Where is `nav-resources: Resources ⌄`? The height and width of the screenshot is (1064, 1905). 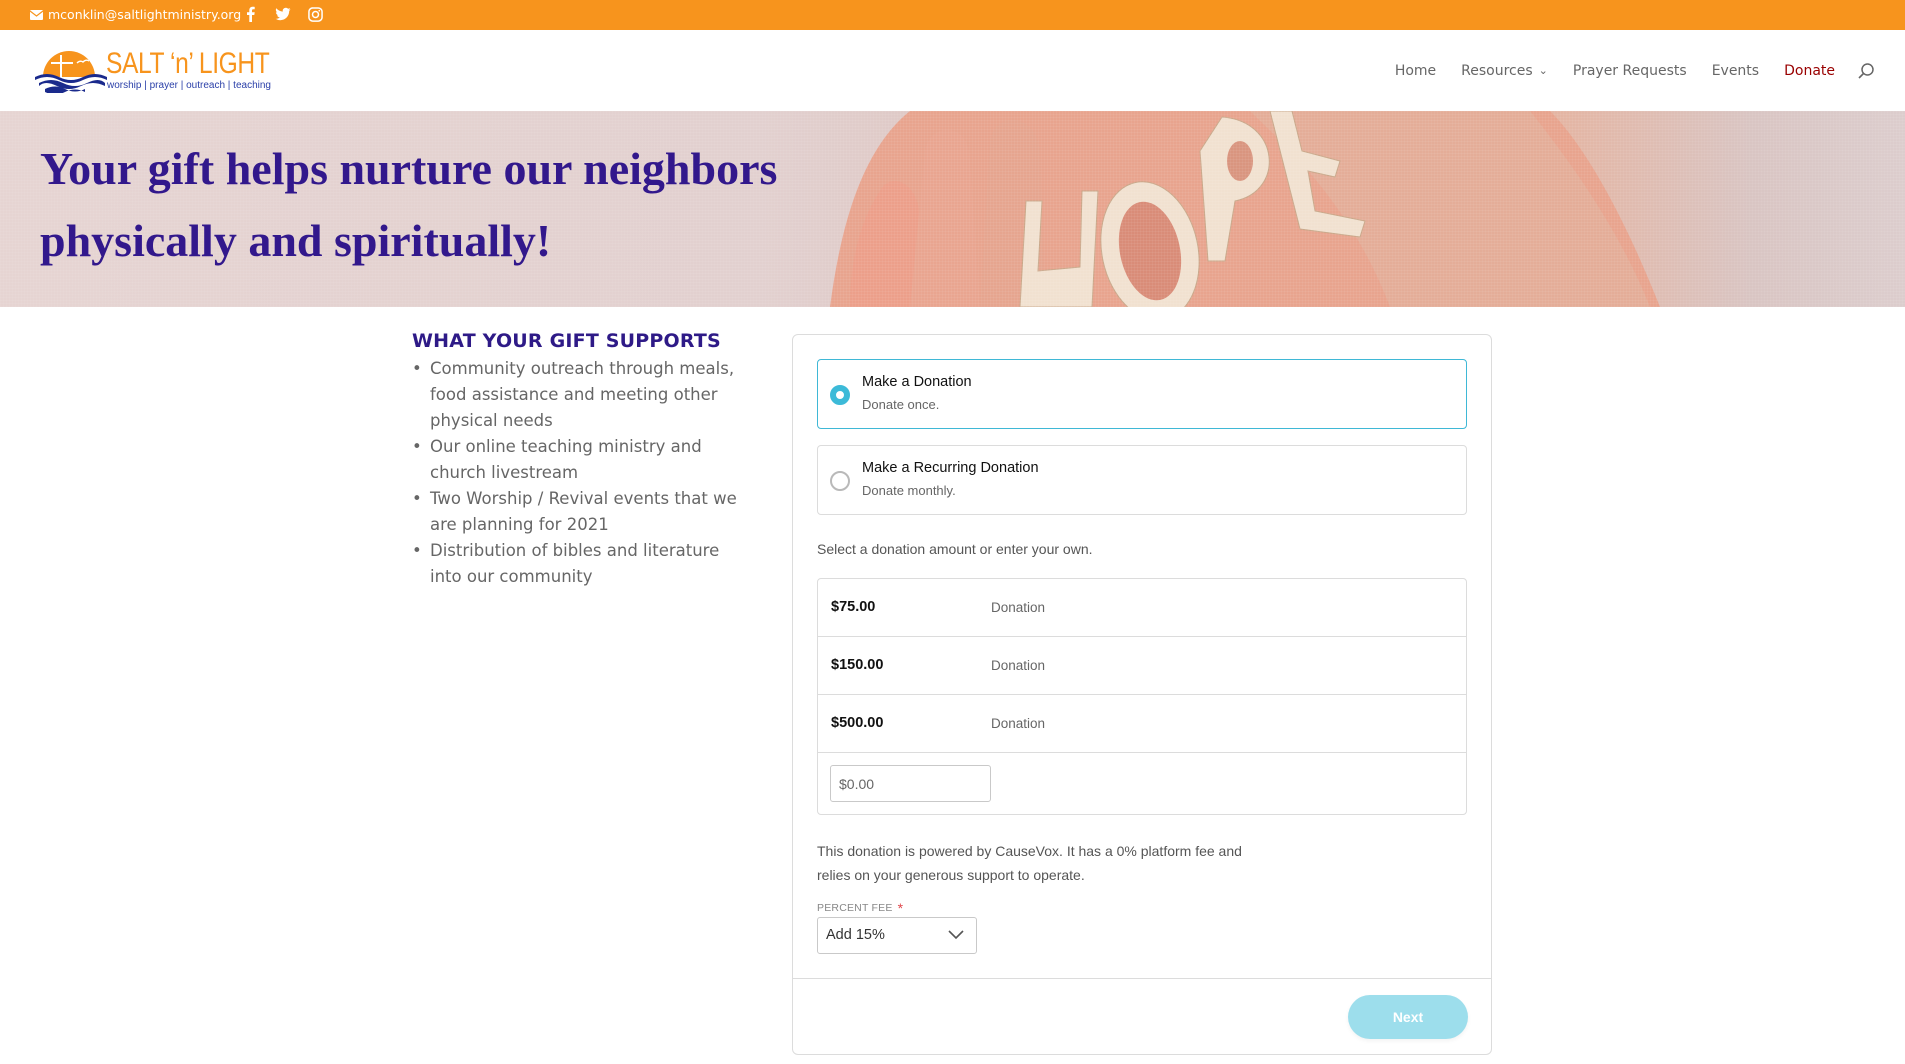 nav-resources: Resources ⌄ is located at coordinates (1504, 71).